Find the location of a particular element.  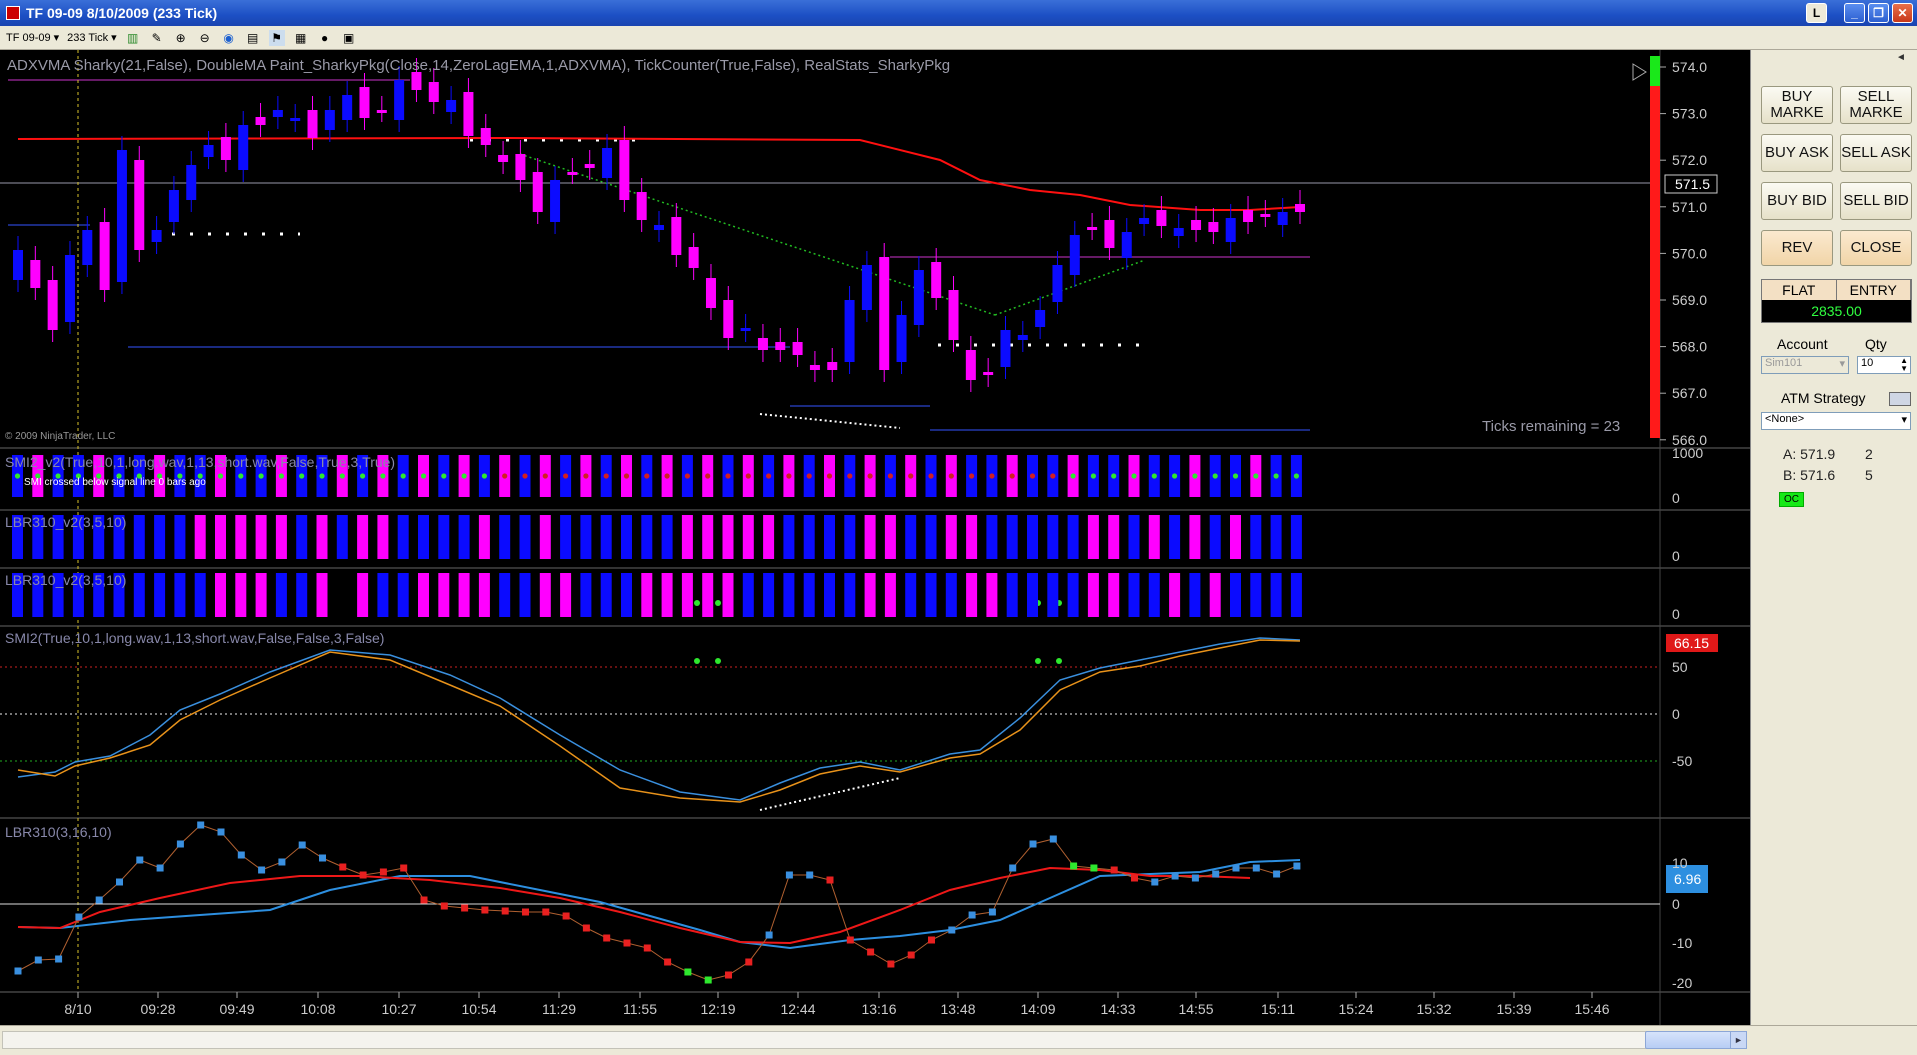

minimize-button: _ is located at coordinates (1854, 13).